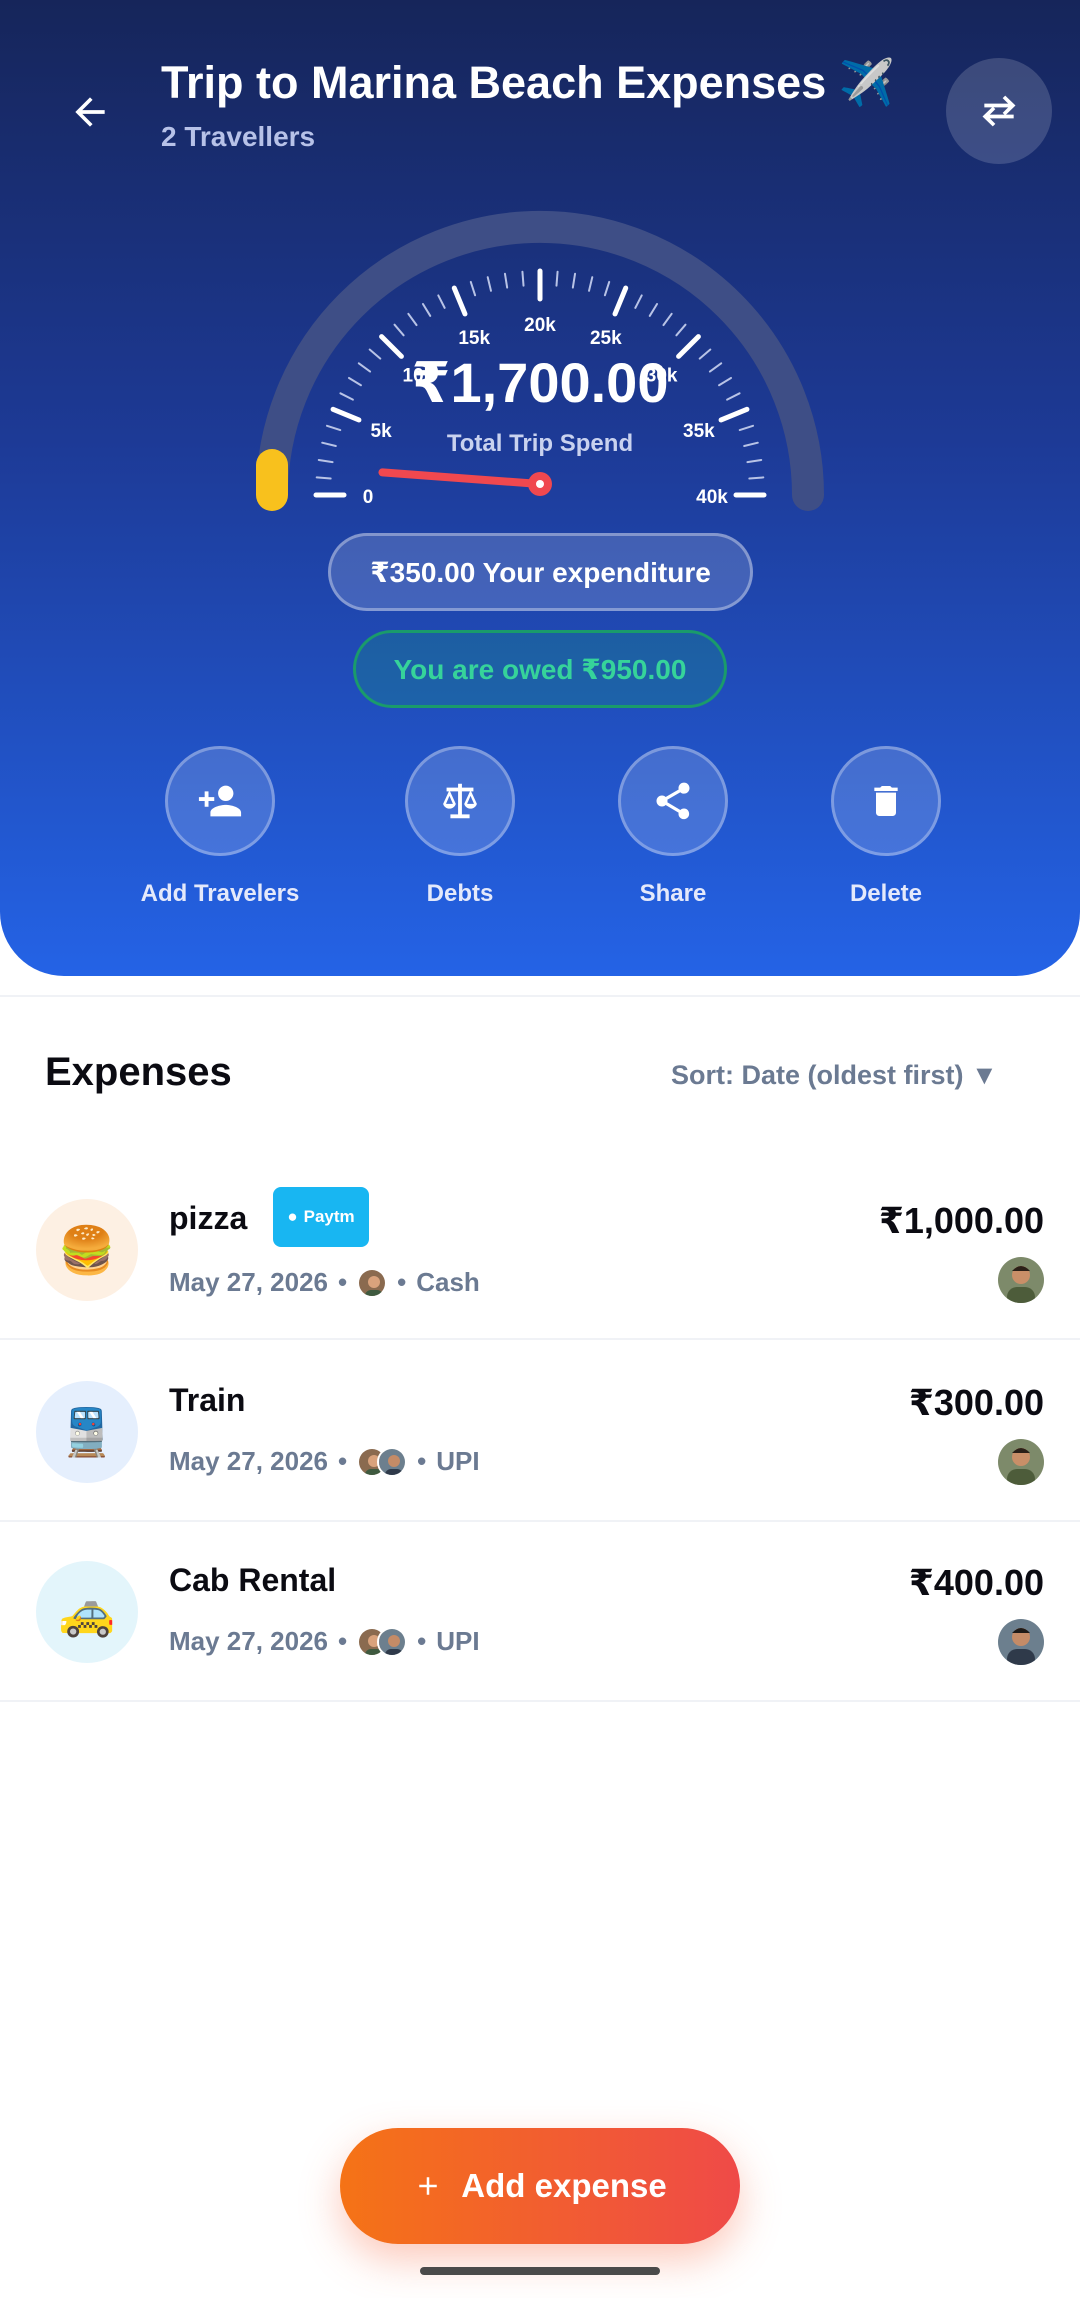 Image resolution: width=1080 pixels, height=2298 pixels. What do you see at coordinates (540, 325) in the screenshot?
I see `gauge-tick-label: 20k` at bounding box center [540, 325].